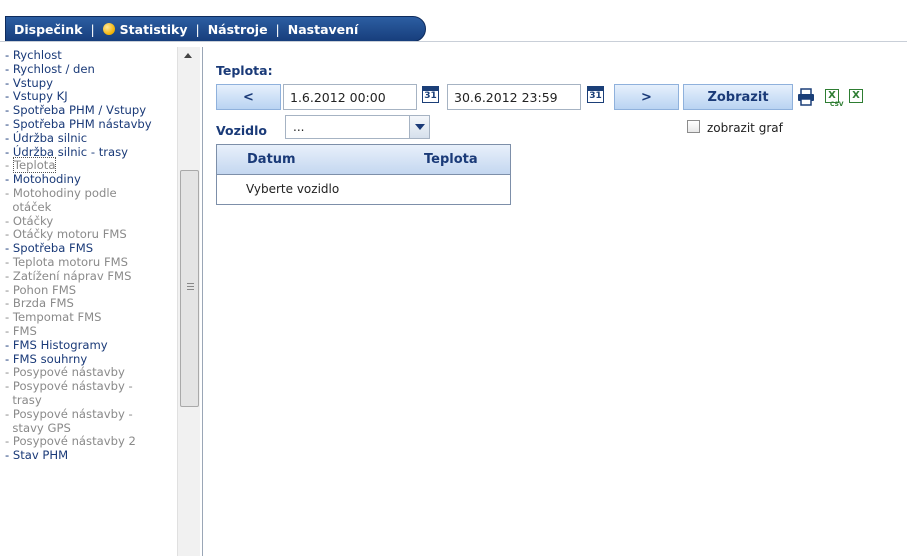 The image size is (907, 556). I want to click on sidebar-item: - Motohodiny, so click(91, 179).